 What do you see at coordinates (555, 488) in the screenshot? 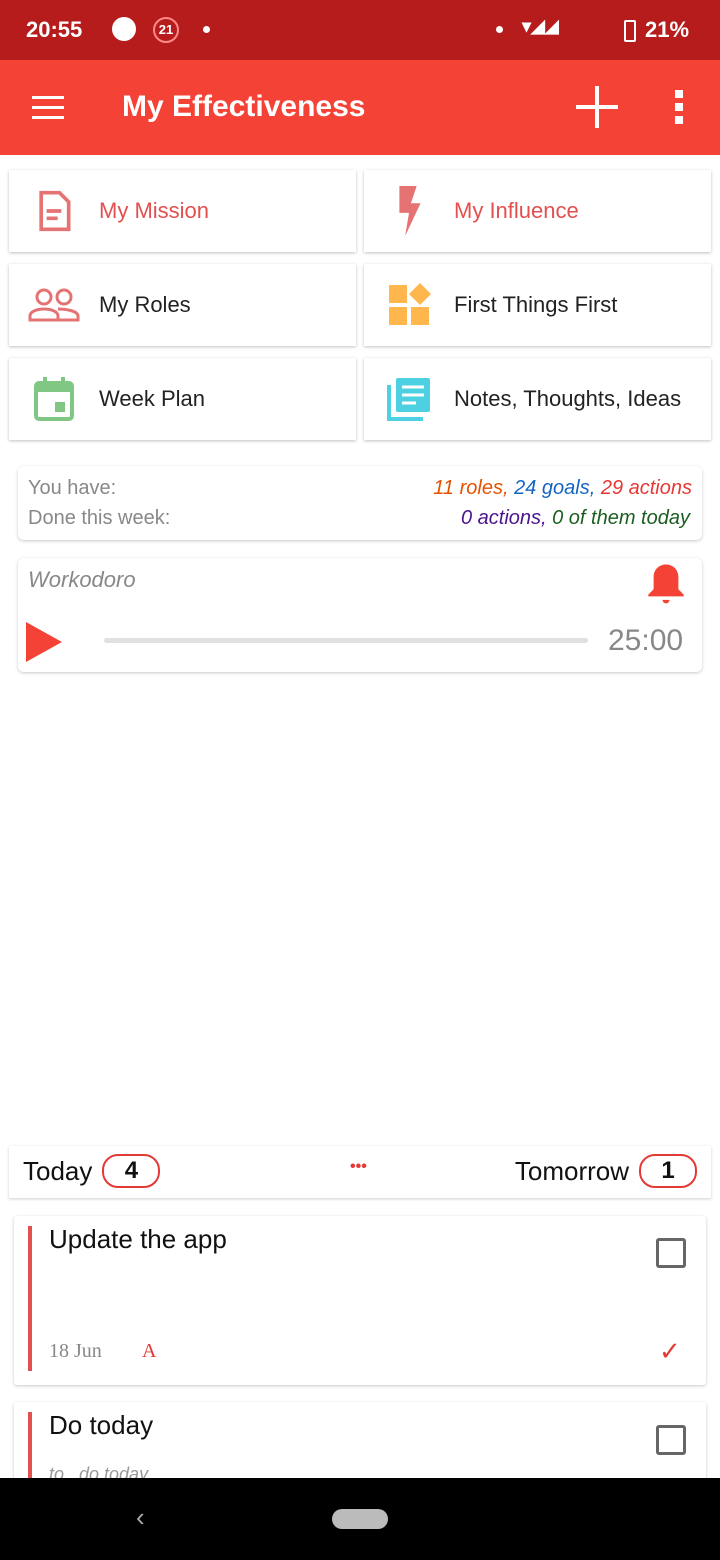
I see `goals-count: 24 goals,` at bounding box center [555, 488].